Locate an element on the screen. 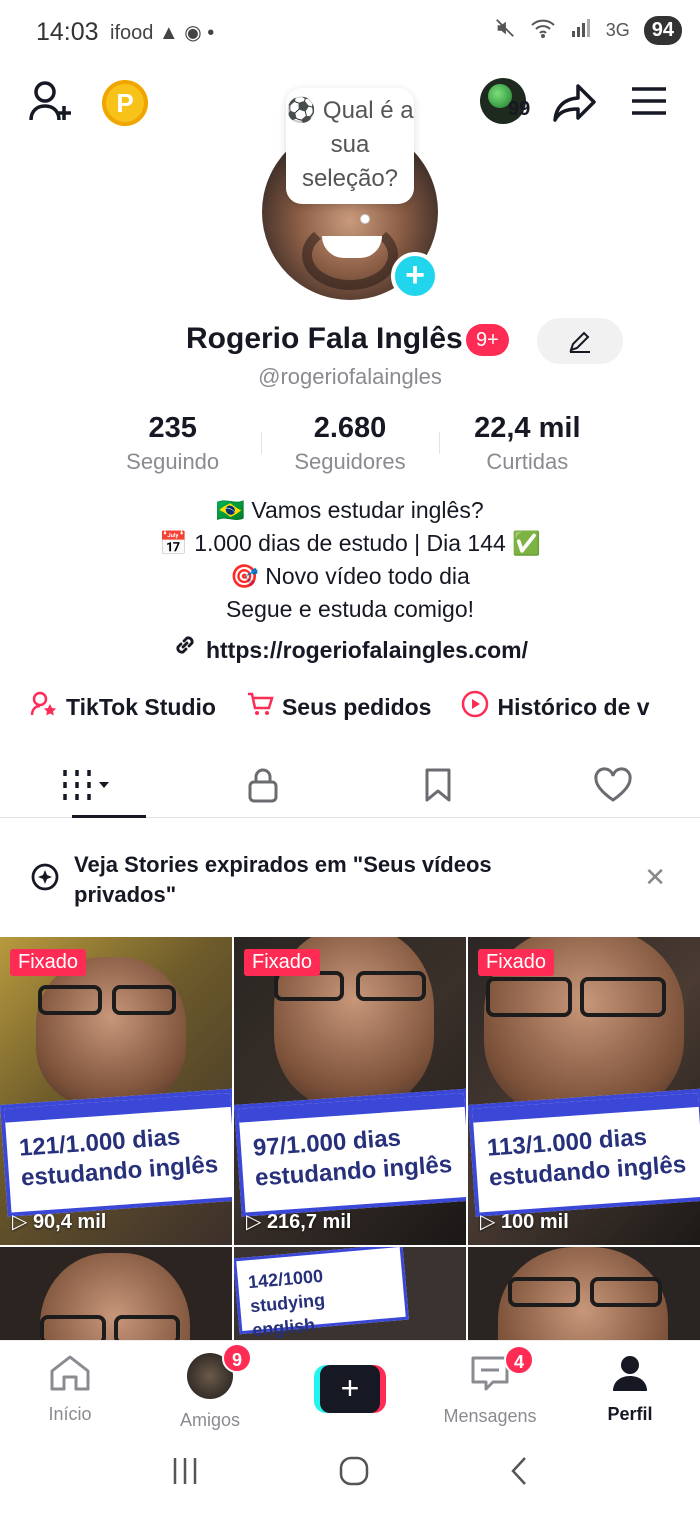  nav-label: Início is located at coordinates (70, 1414).